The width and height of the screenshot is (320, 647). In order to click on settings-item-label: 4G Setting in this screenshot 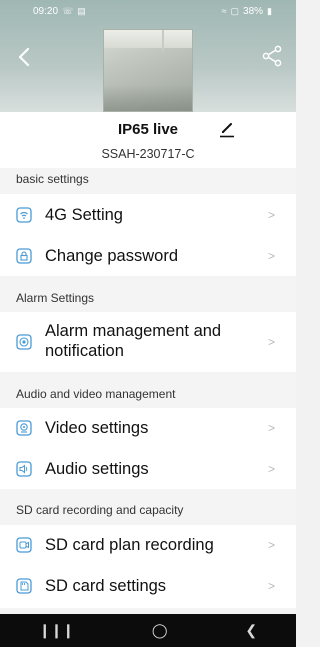, I will do `click(84, 215)`.